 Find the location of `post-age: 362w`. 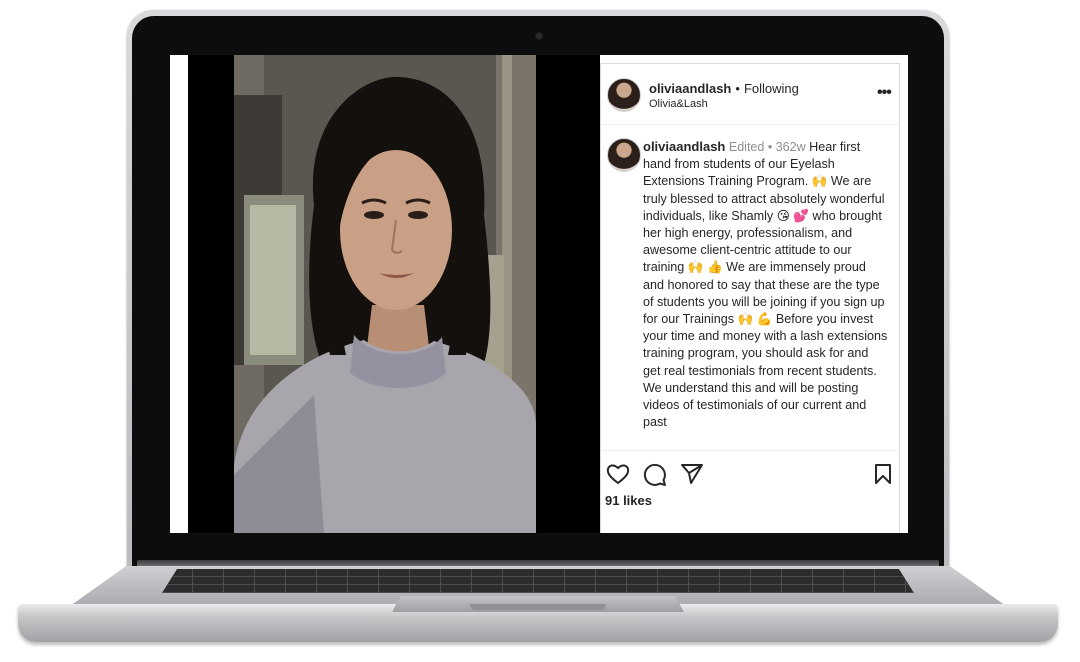

post-age: 362w is located at coordinates (791, 147).